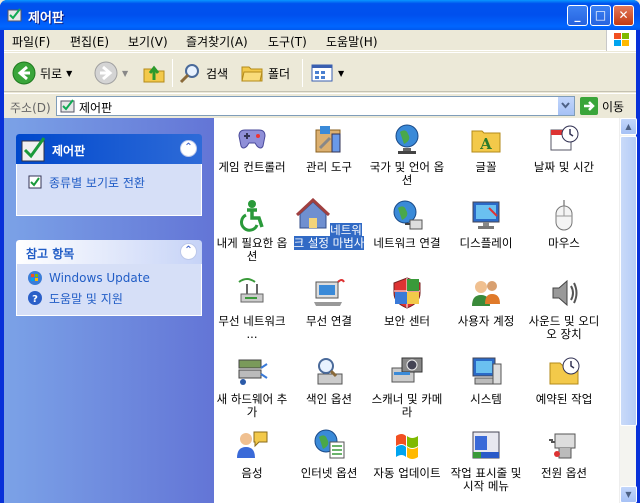 The image size is (640, 503). Describe the element at coordinates (407, 386) in the screenshot. I see `icon-item: 스캐너 및 카메라` at that location.